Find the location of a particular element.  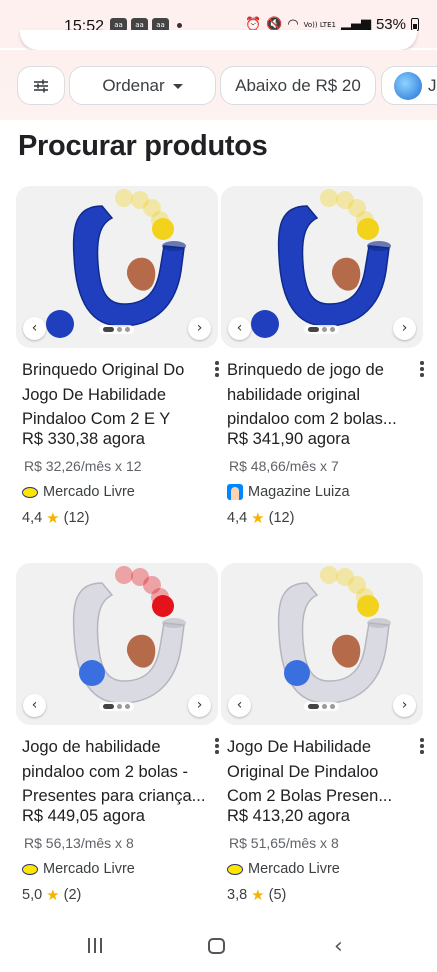

price-filter-label: Abaixo de R$ 20 is located at coordinates (298, 85).